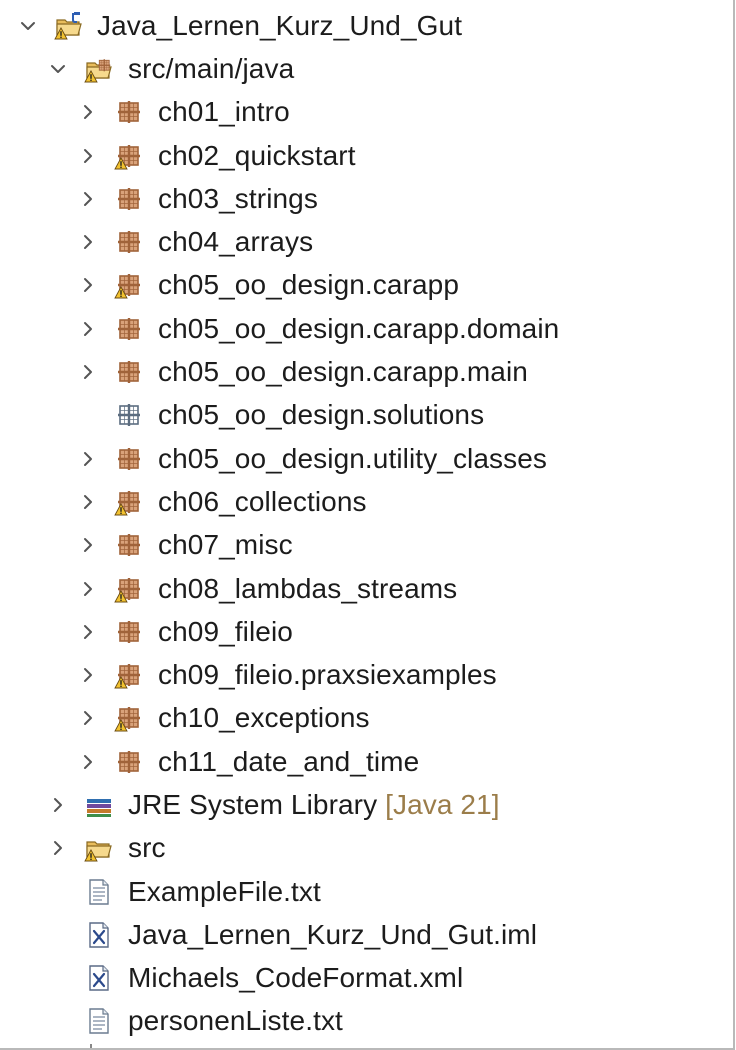 The image size is (736, 1050). I want to click on project-row: Java_Lernen_Kurz_Und_Gut, so click(366, 25).